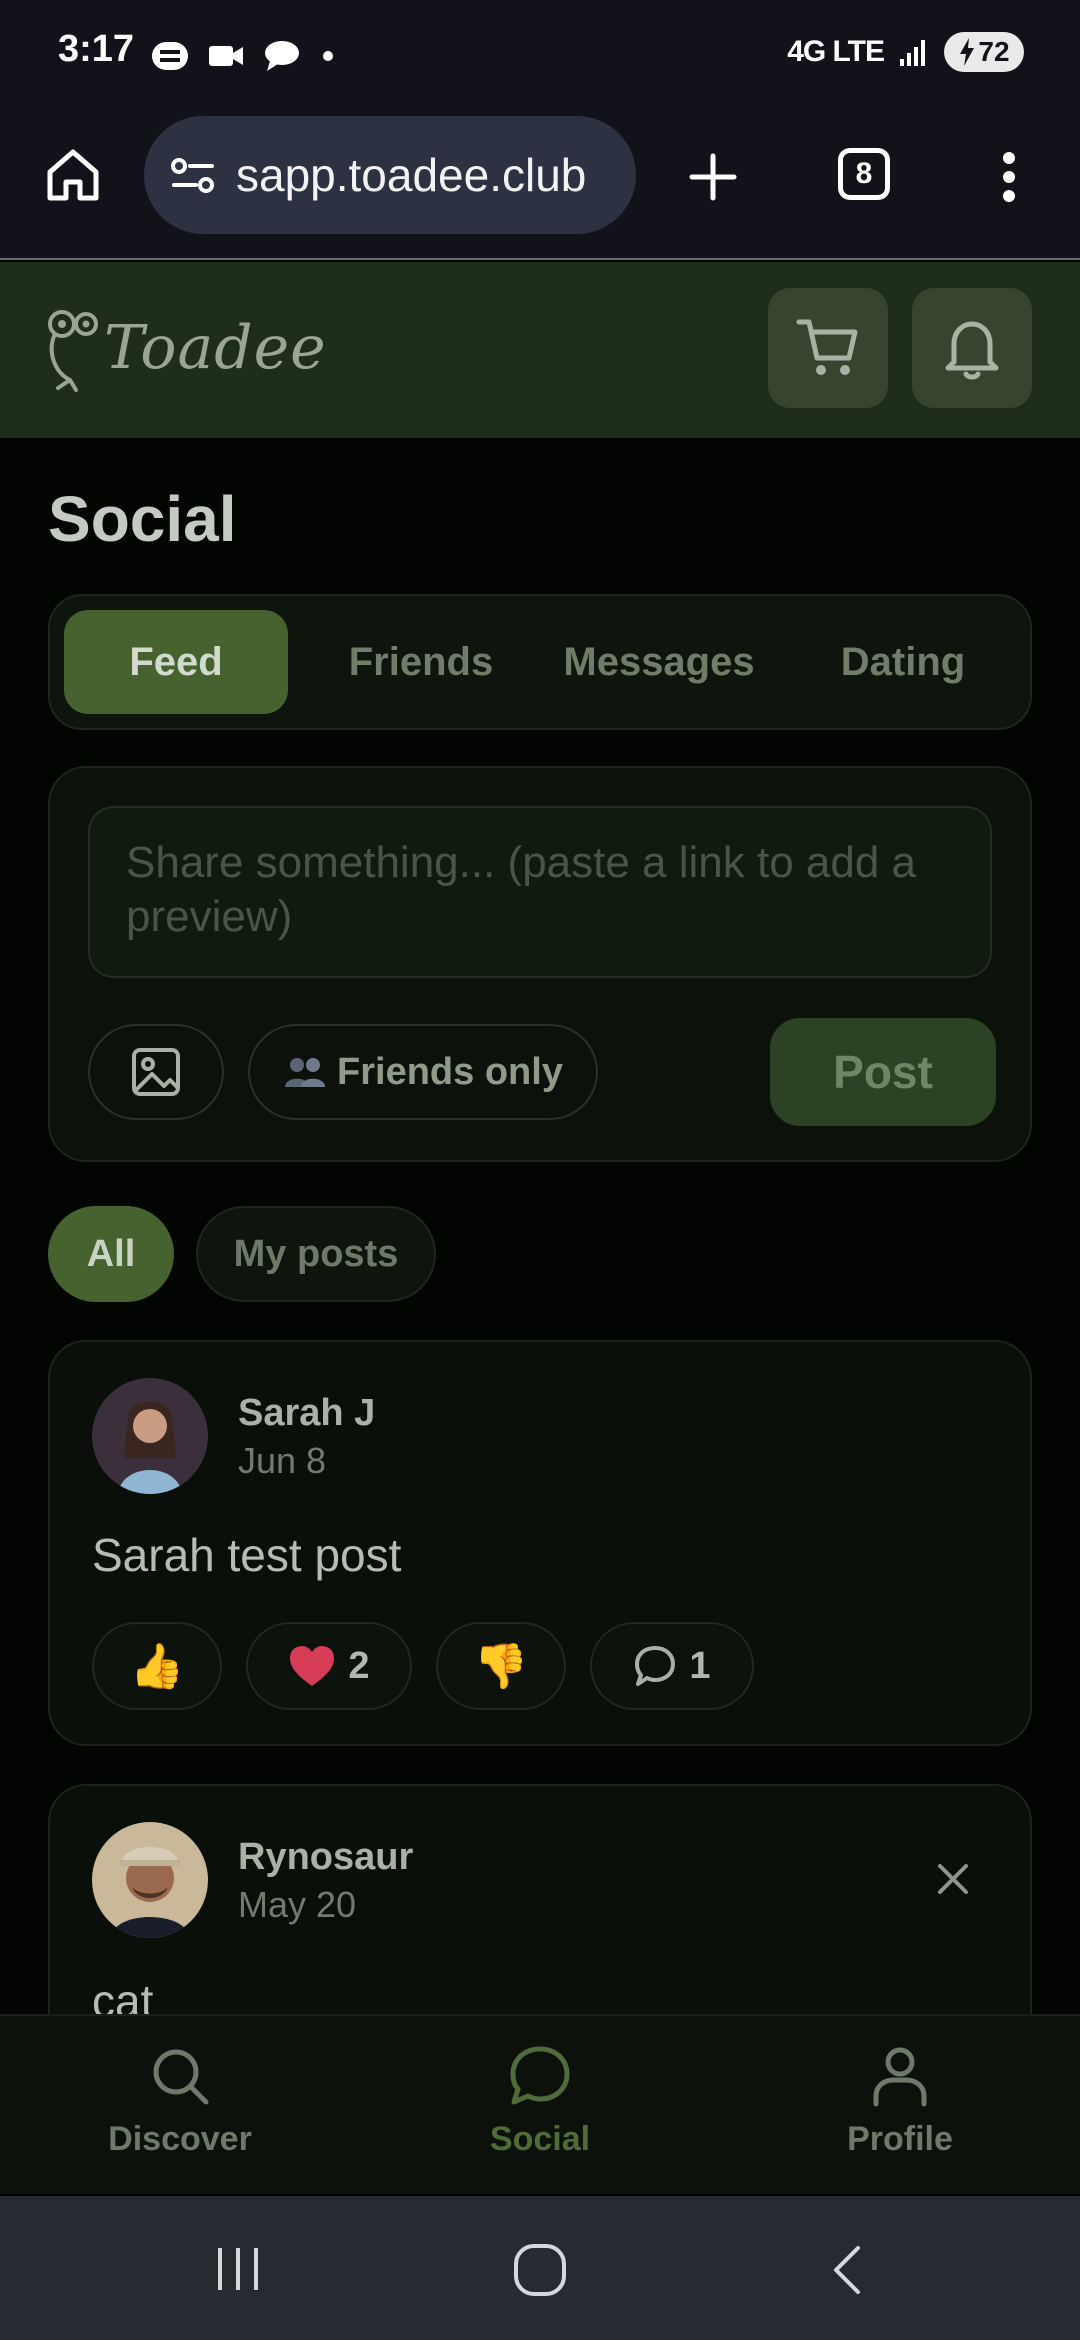 The width and height of the screenshot is (1080, 2340). What do you see at coordinates (73, 175) in the screenshot?
I see `home-icon` at bounding box center [73, 175].